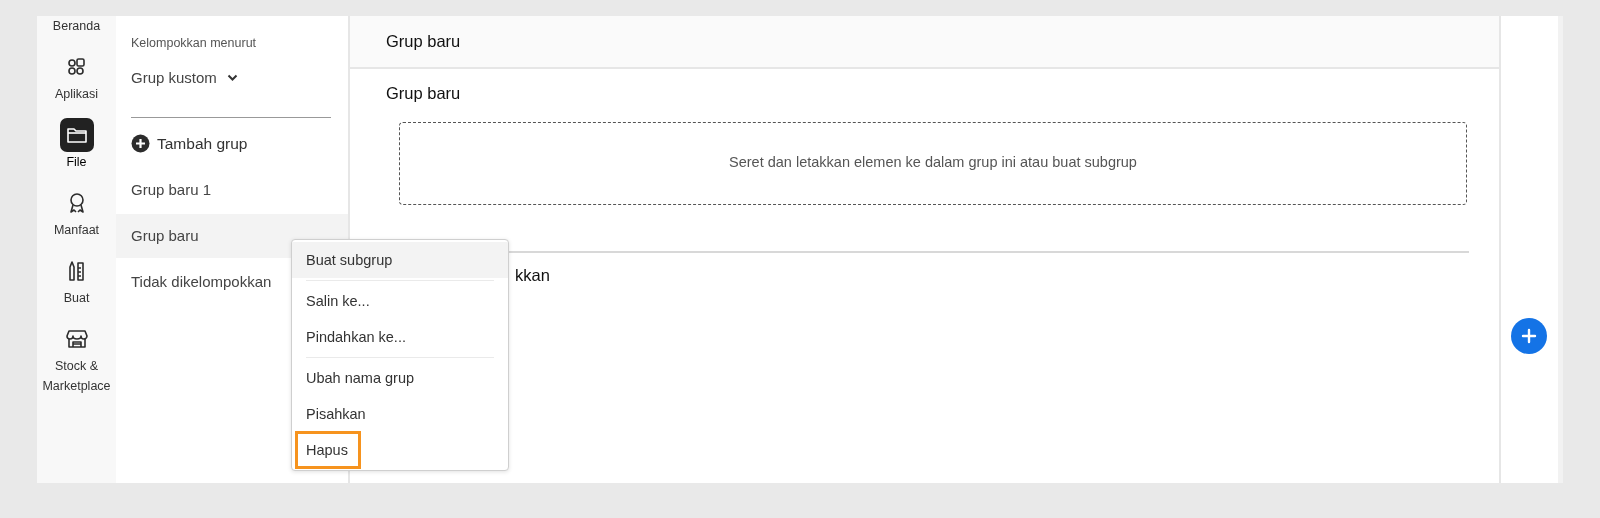 Image resolution: width=1600 pixels, height=518 pixels. What do you see at coordinates (933, 163) in the screenshot?
I see `drop-zone-hint: Seret dan letakkan elemen ke dalam grup ini atau buat subgrup` at bounding box center [933, 163].